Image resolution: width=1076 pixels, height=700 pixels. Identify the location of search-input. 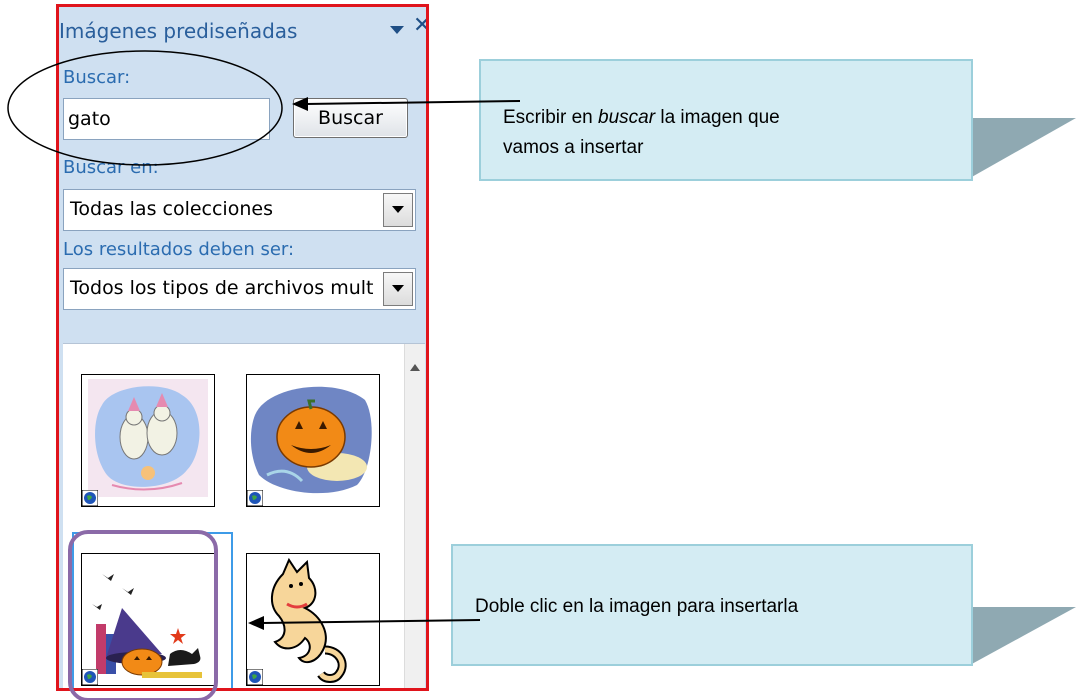
(166, 119).